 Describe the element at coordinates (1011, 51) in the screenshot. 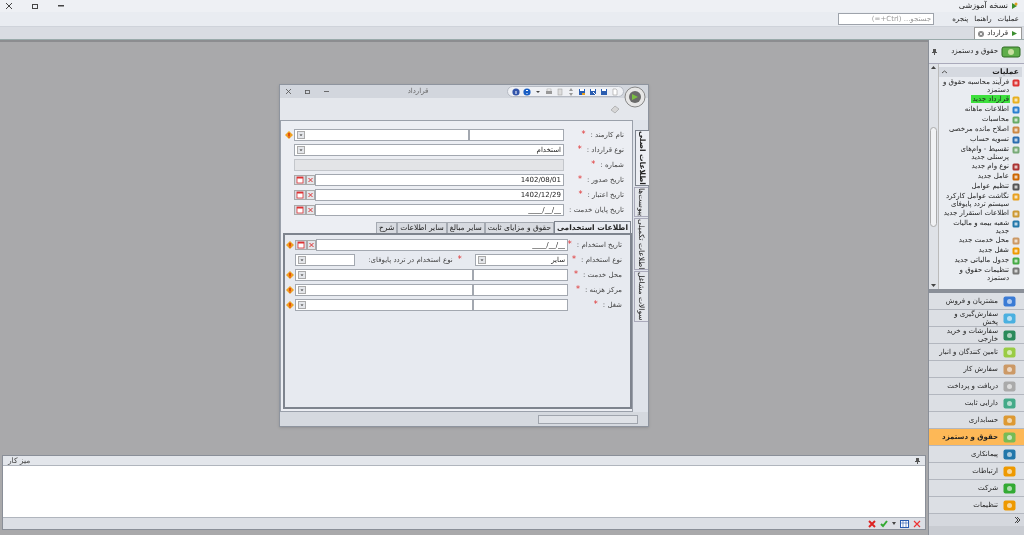

I see `money-icon` at that location.